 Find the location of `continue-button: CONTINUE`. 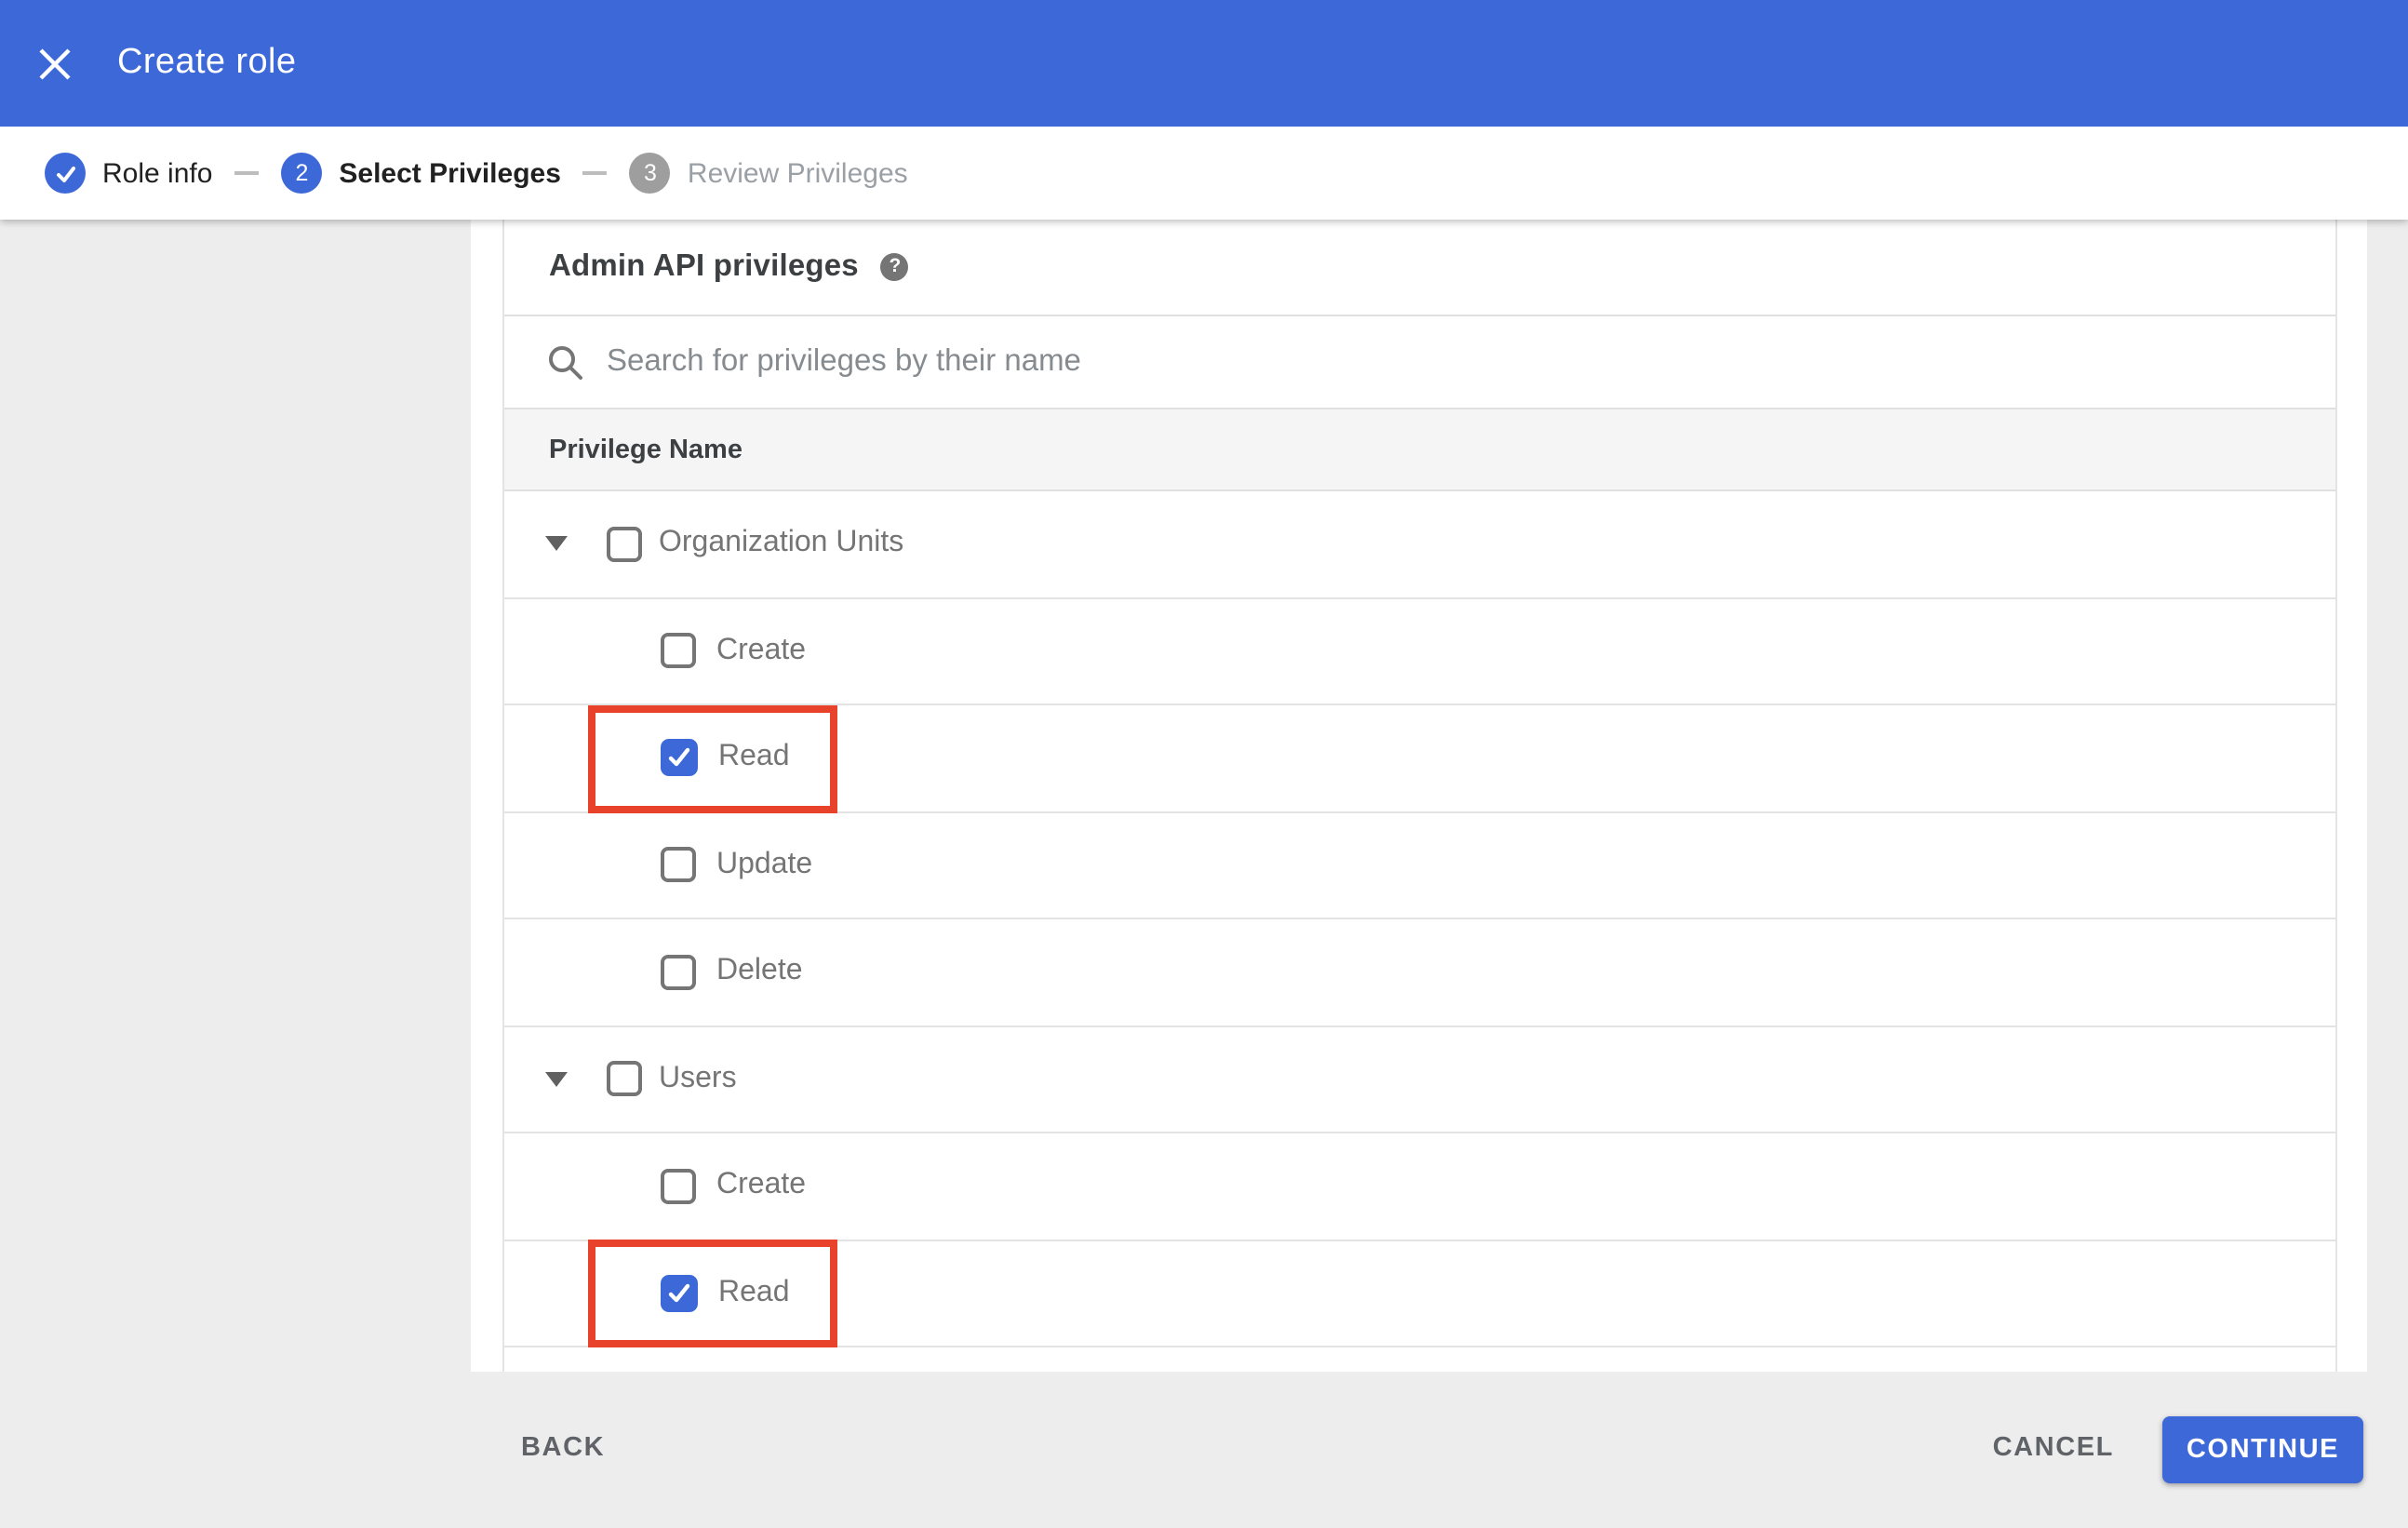

continue-button: CONTINUE is located at coordinates (2262, 1449).